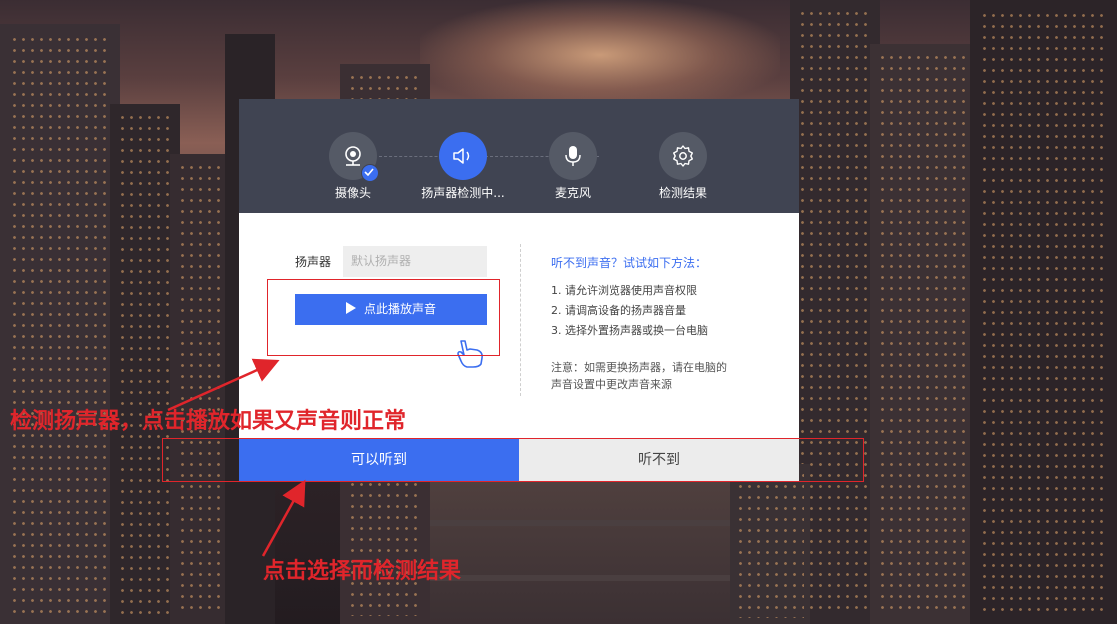 Image resolution: width=1117 pixels, height=624 pixels. Describe the element at coordinates (208, 421) in the screenshot. I see `annotation-text-top: 检测扬声器，点击播放如果又声音则正常` at that location.